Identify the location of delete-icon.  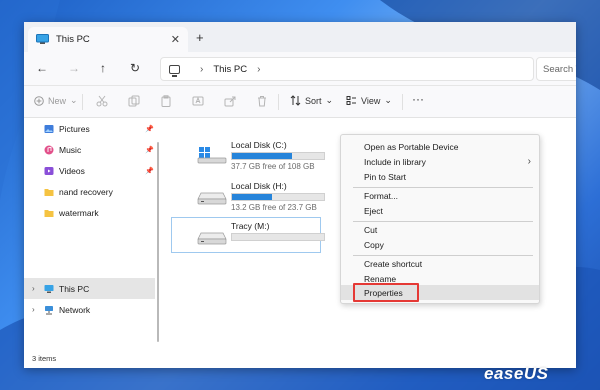
(262, 101).